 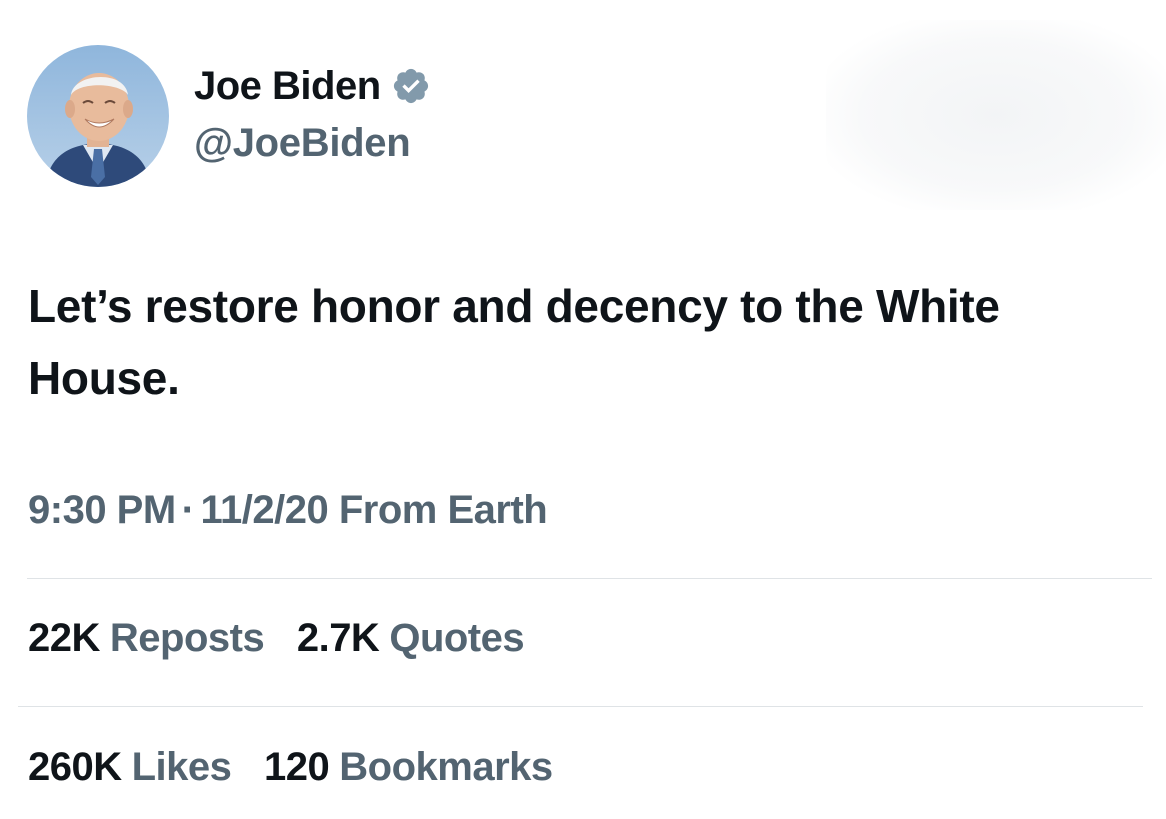 What do you see at coordinates (75, 767) in the screenshot?
I see `likes-count: 260K` at bounding box center [75, 767].